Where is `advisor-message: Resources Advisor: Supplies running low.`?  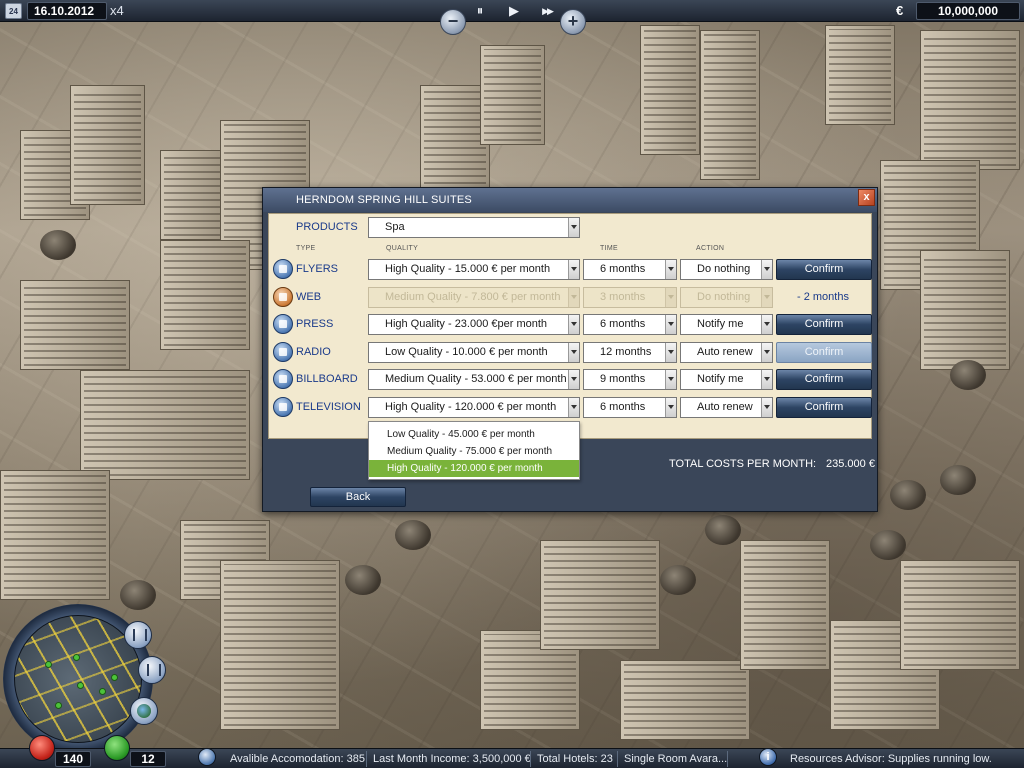
advisor-message: Resources Advisor: Supplies running low. is located at coordinates (891, 759).